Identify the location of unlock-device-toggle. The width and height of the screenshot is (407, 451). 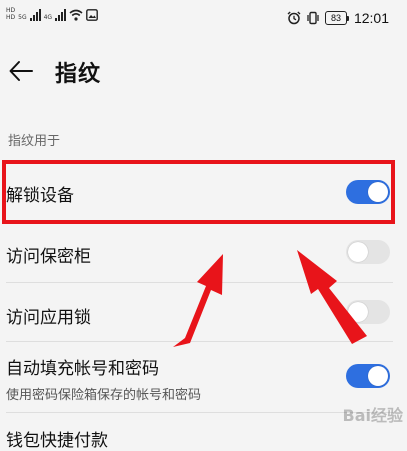
(368, 192).